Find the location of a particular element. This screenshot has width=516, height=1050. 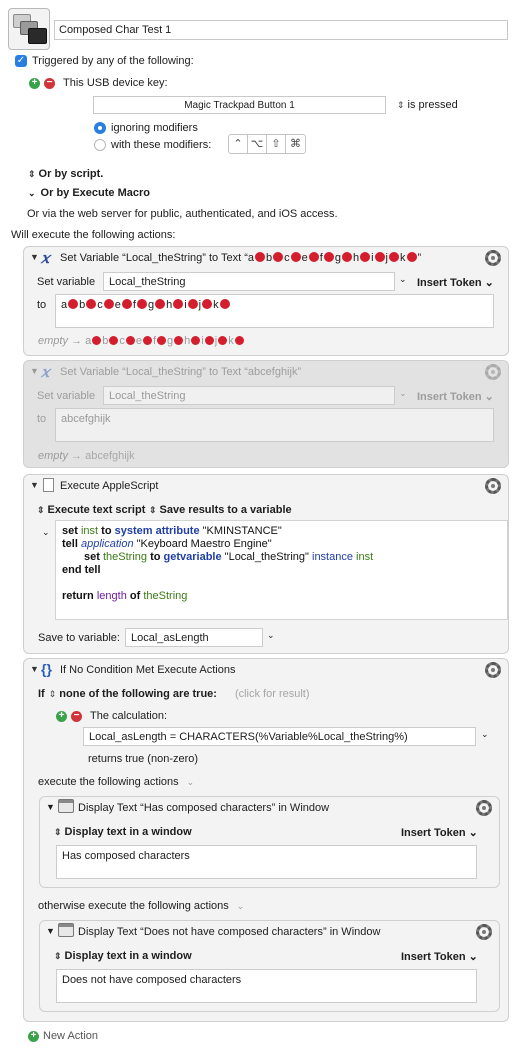

add-condition-button: + is located at coordinates (61, 716).